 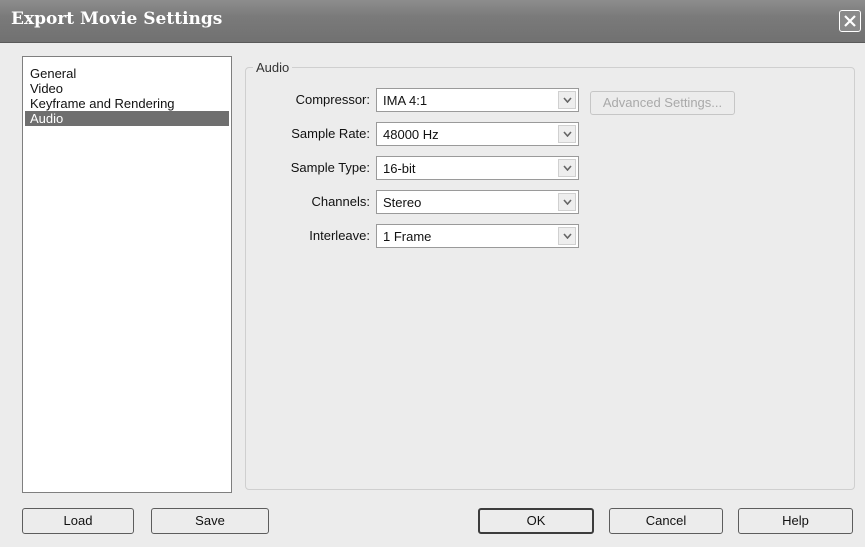 I want to click on interleave-value: 1 Frame, so click(x=407, y=236).